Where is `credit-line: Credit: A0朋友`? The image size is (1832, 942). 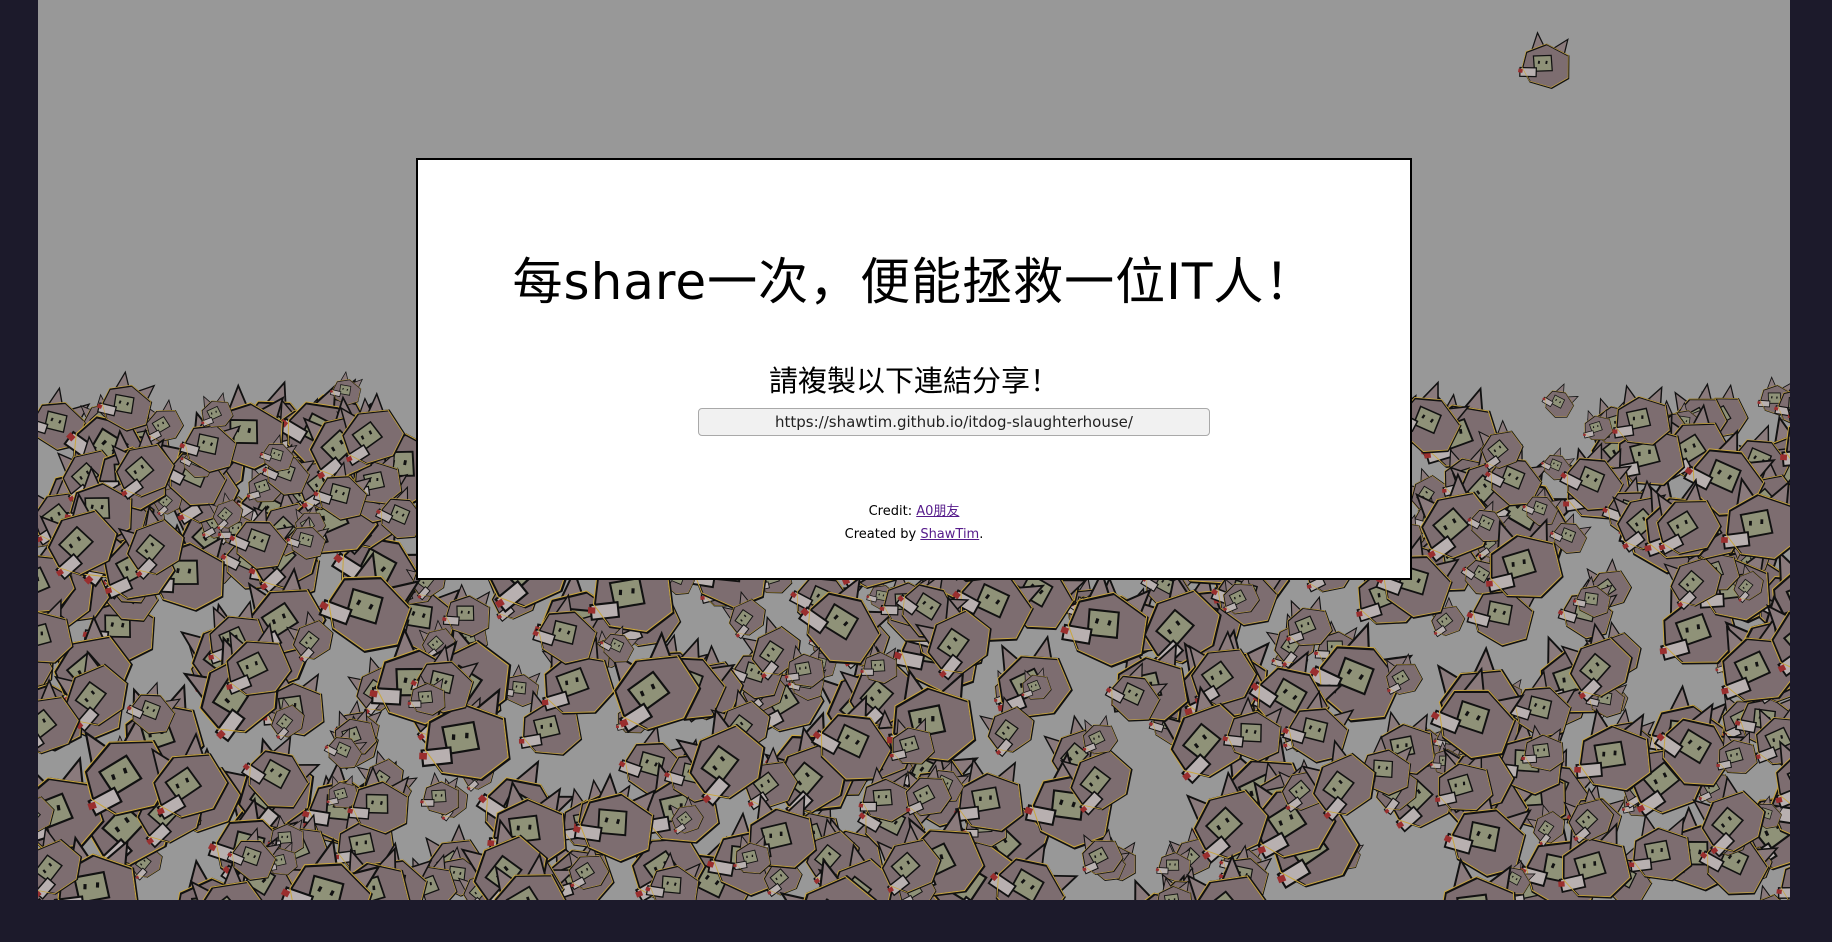
credit-line: Credit: A0朋友 is located at coordinates (914, 509).